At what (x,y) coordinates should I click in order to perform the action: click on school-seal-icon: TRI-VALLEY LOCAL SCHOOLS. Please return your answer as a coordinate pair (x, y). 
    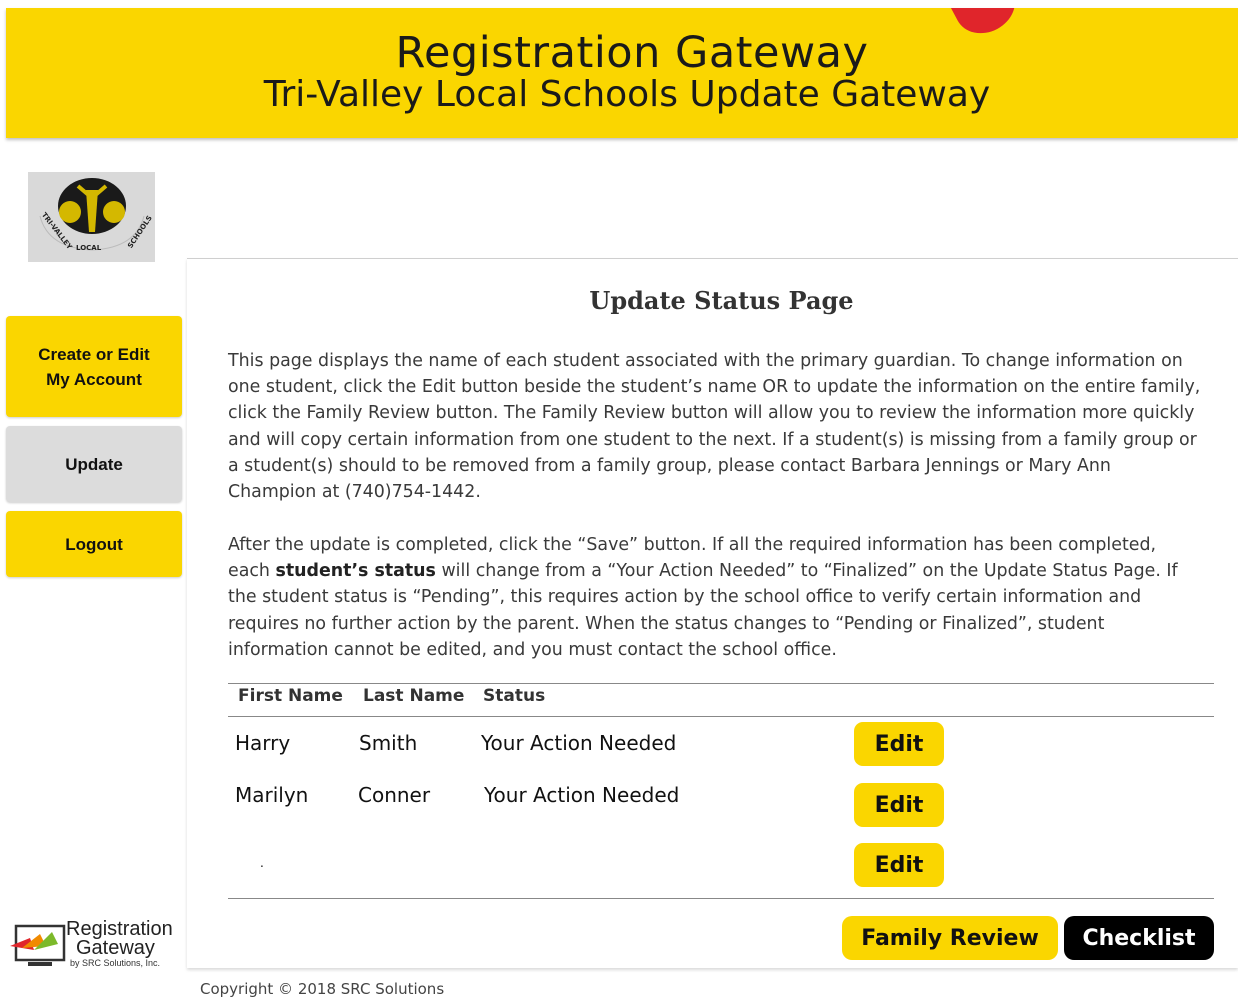
    Looking at the image, I should click on (96, 215).